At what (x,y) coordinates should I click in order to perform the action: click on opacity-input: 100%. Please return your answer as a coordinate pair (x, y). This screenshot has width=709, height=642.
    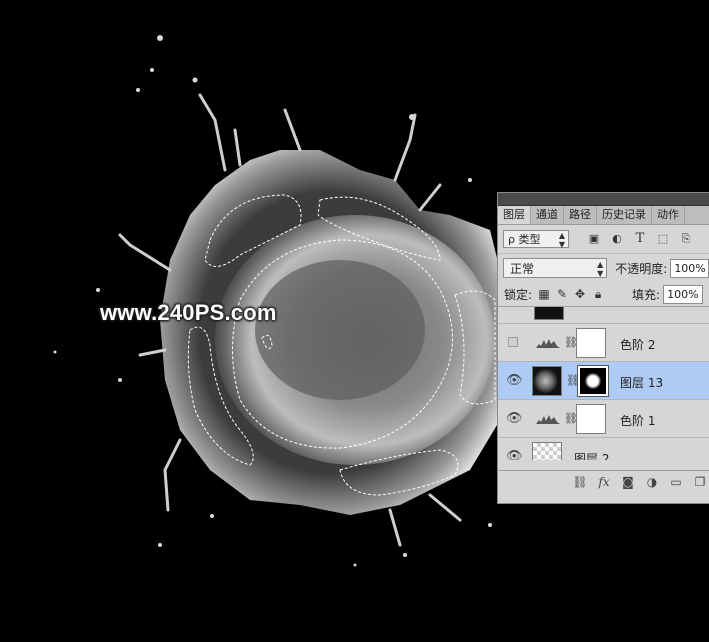
    Looking at the image, I should click on (689, 268).